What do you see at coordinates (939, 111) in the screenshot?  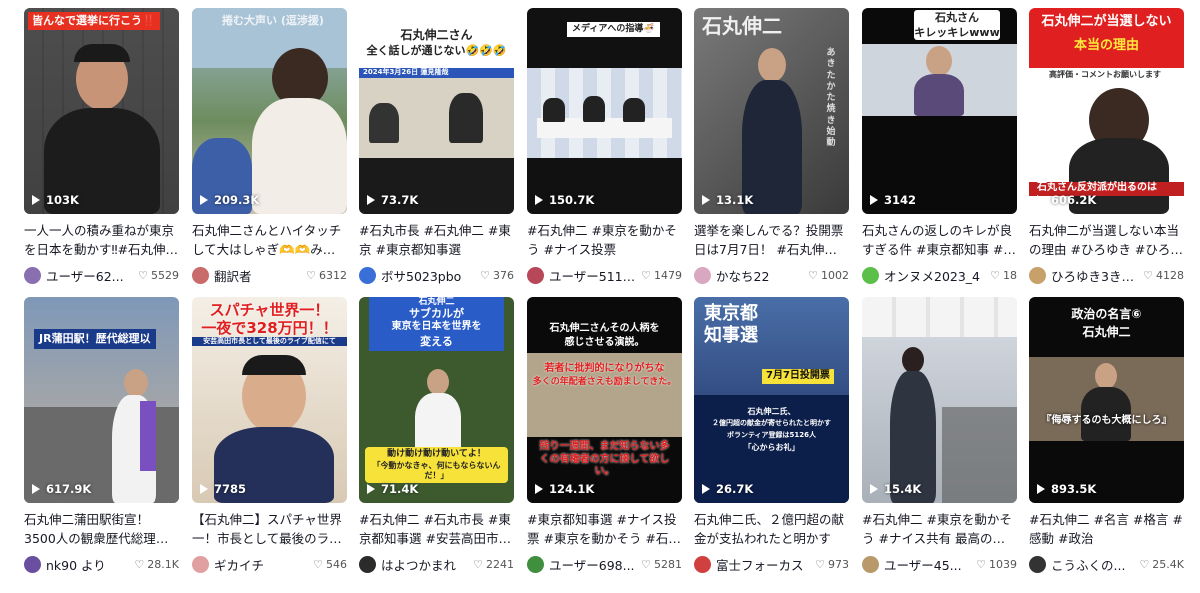 I see `video-thumbnail: 石丸さん キレッキレwww 3142` at bounding box center [939, 111].